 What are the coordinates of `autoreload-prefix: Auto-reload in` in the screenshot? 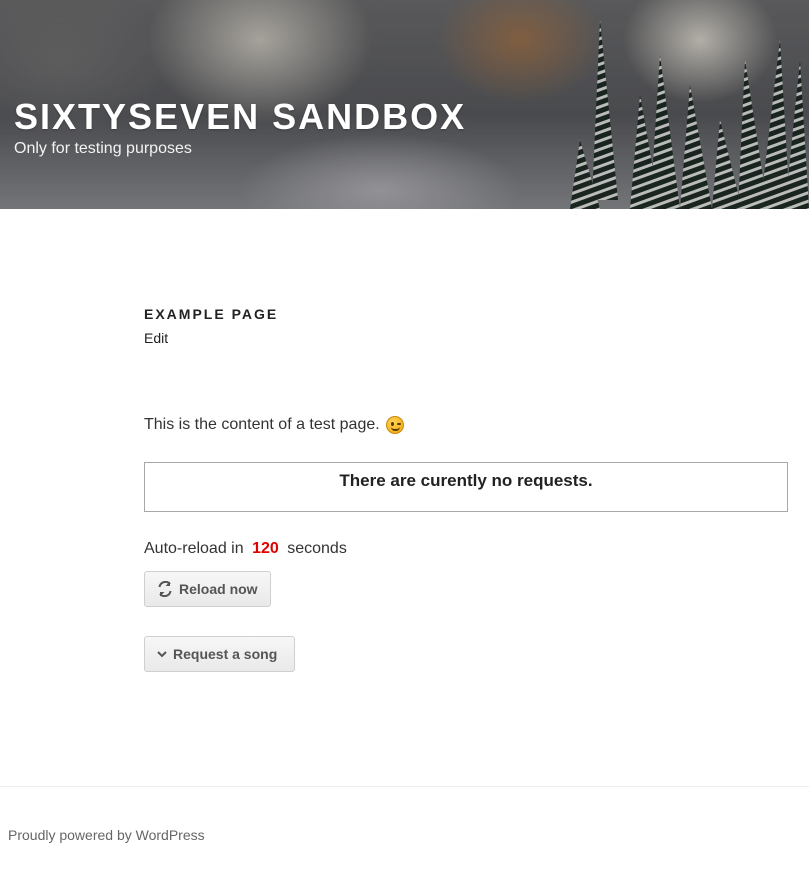 It's located at (194, 548).